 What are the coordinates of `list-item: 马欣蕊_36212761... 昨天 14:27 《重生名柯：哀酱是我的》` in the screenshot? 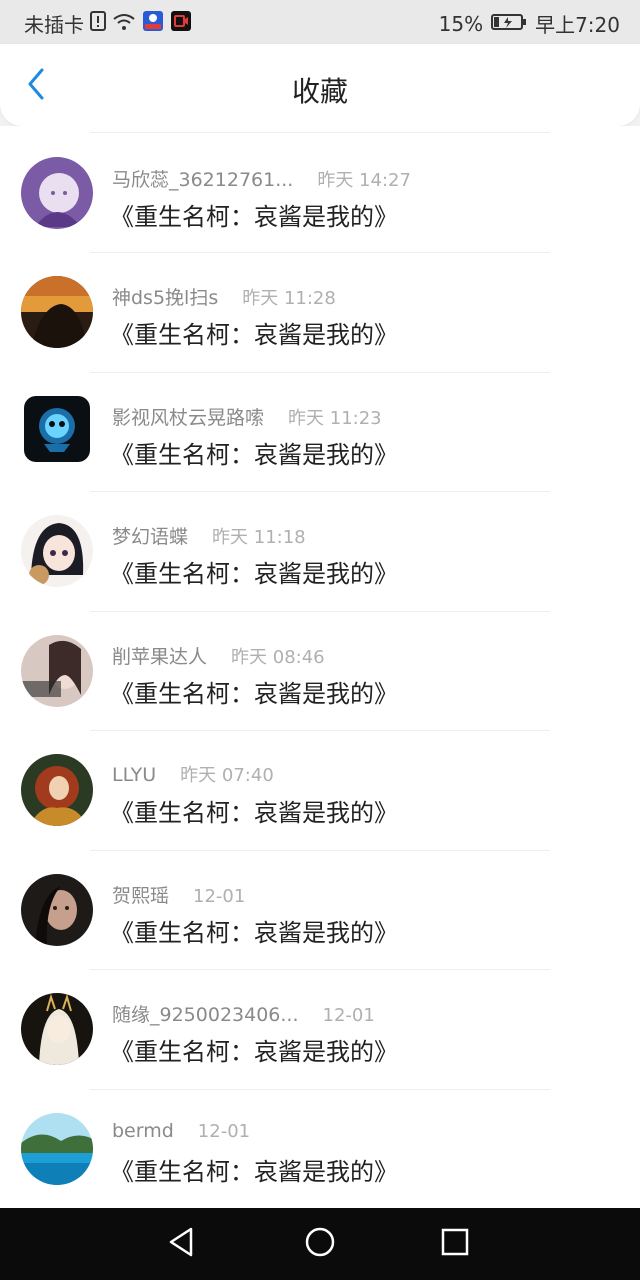 It's located at (320, 189).